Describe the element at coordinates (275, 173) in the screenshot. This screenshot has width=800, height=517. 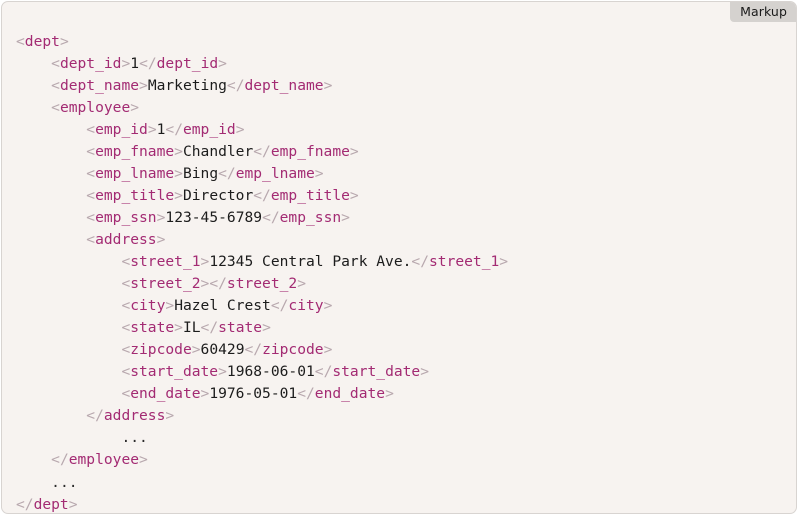
I see `xml-tag-name: emp_lname` at that location.